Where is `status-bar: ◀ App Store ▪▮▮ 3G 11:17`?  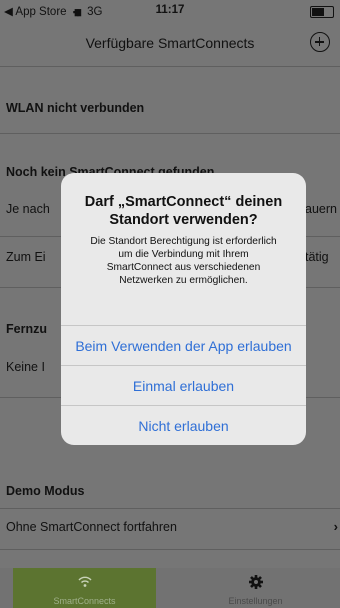
status-bar: ◀ App Store ▪▮▮ 3G 11:17 is located at coordinates (170, 11).